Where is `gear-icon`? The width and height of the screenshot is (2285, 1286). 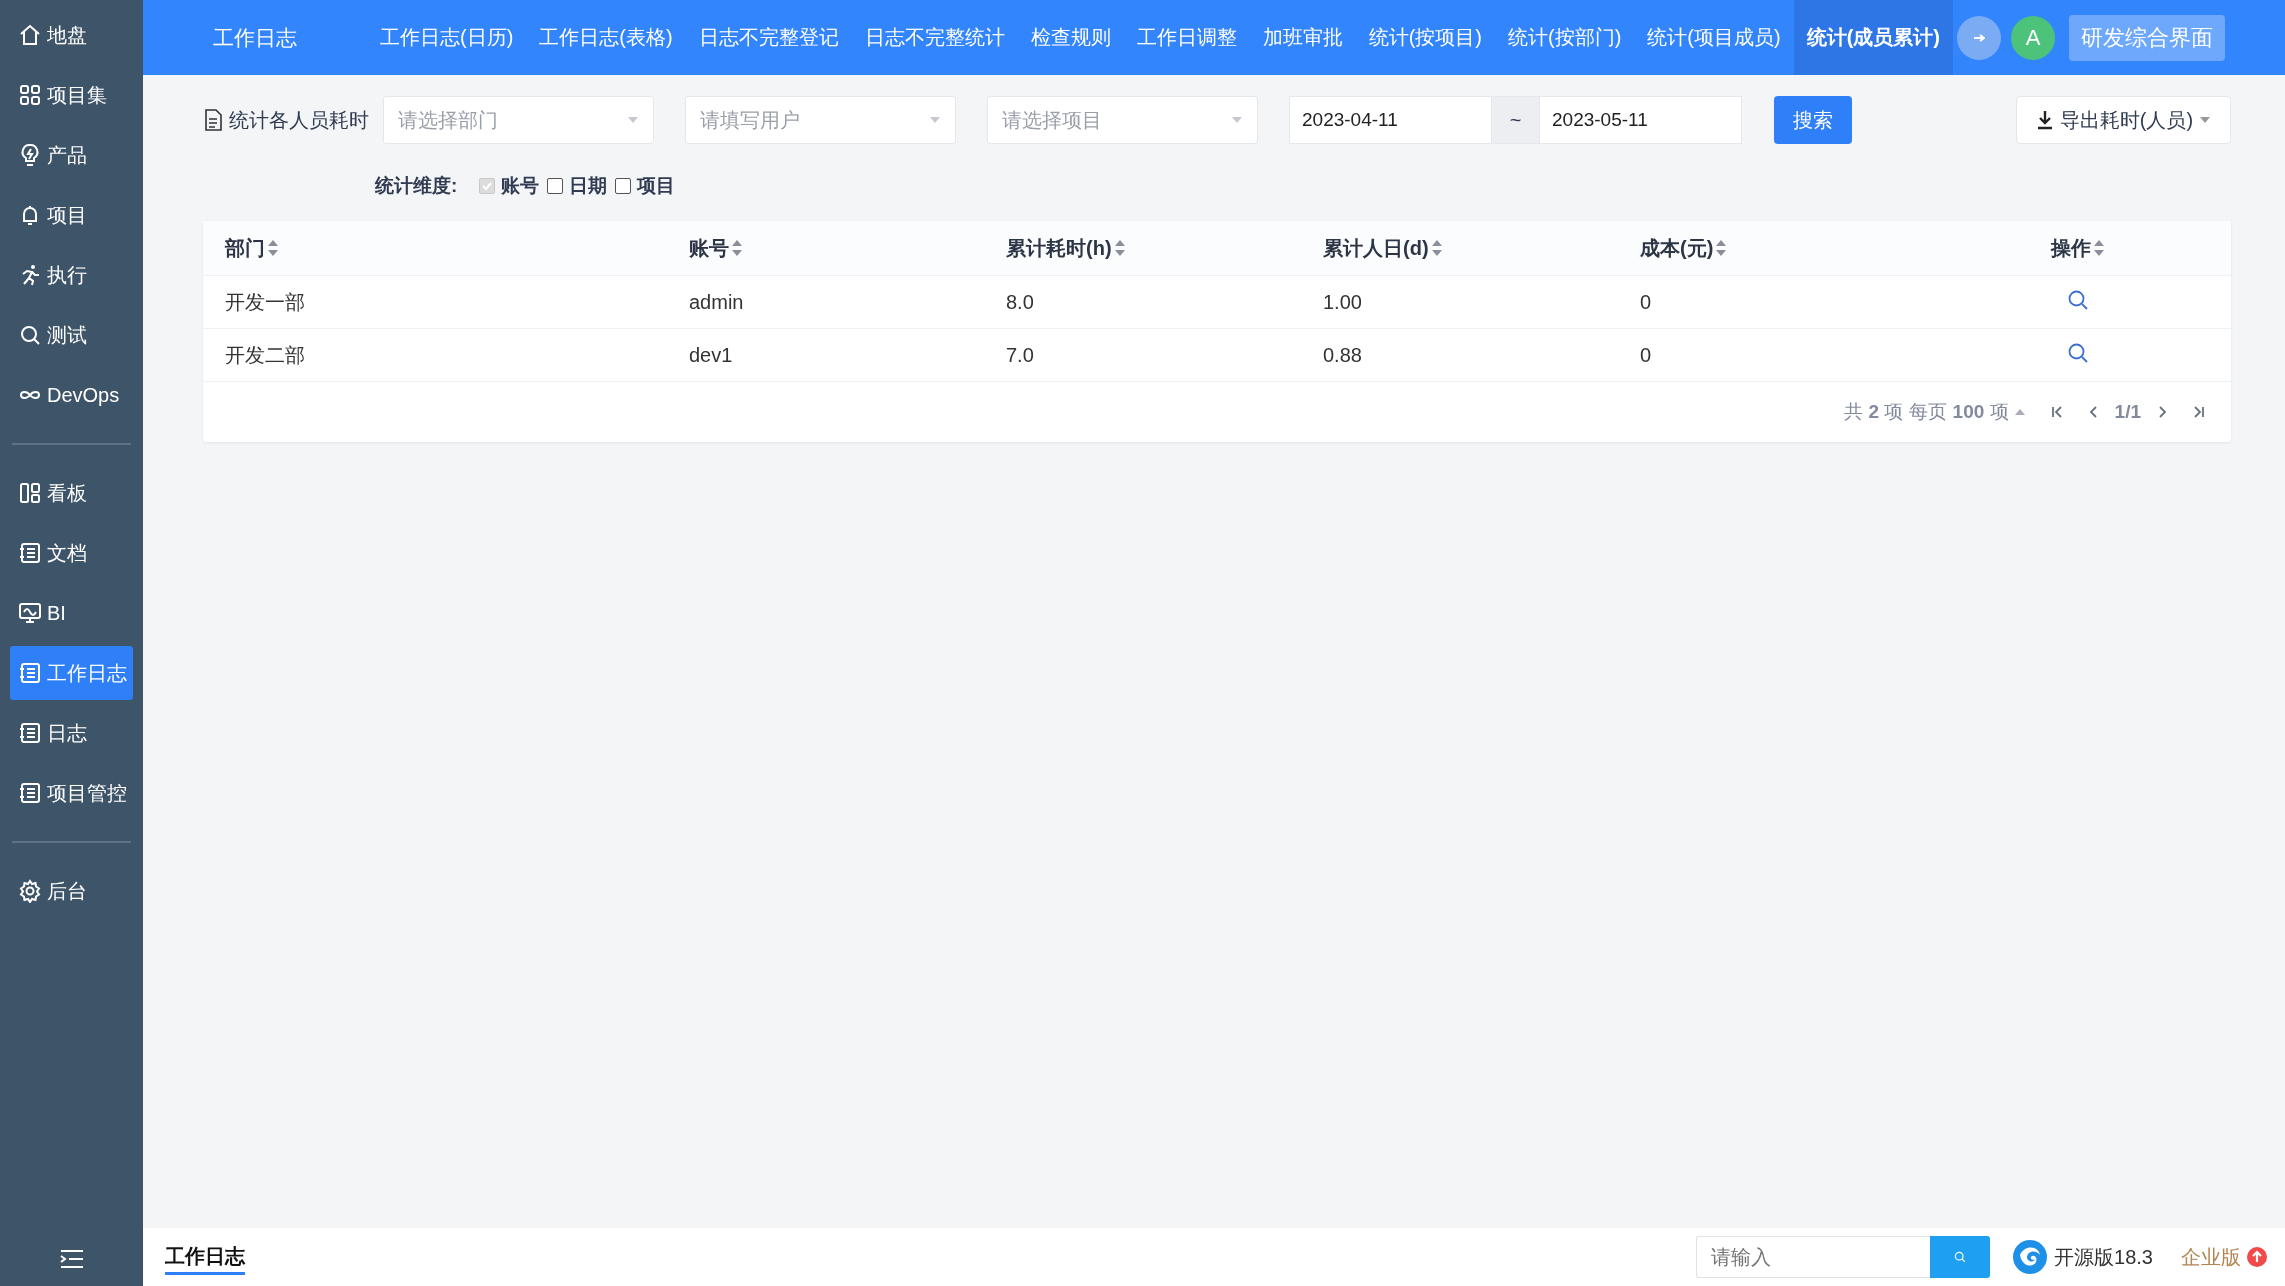 gear-icon is located at coordinates (30, 891).